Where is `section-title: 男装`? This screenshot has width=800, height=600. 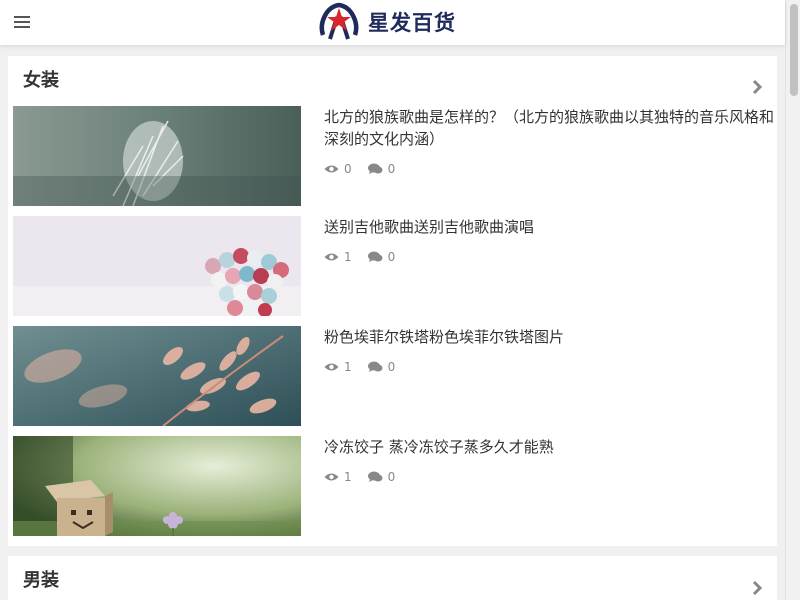
section-title: 男装 is located at coordinates (41, 580).